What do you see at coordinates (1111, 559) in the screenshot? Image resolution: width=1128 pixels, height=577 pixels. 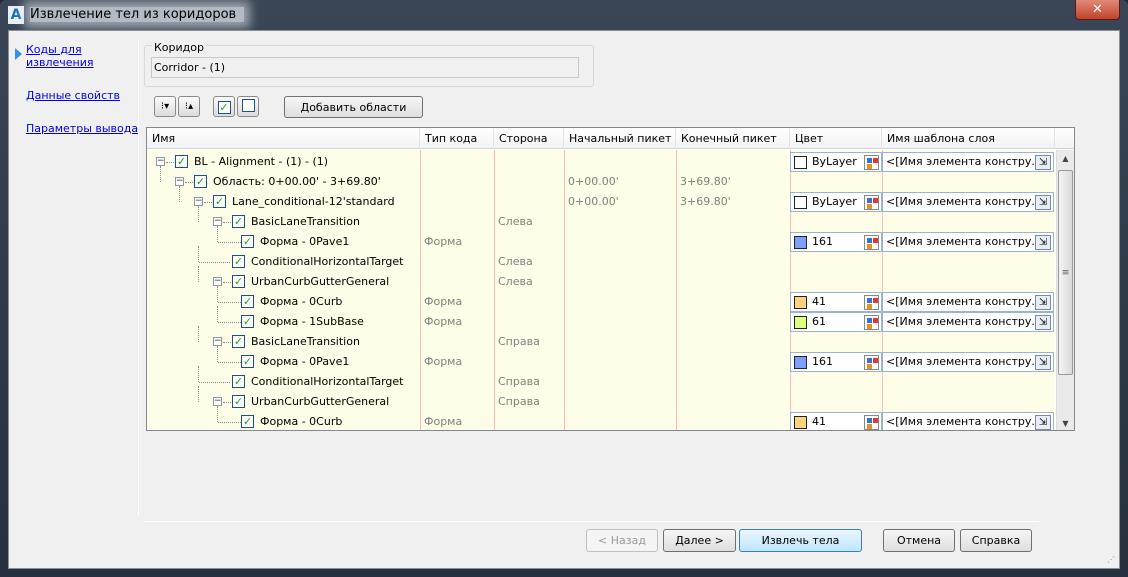 I see `resize-grip-icon: ⋰` at bounding box center [1111, 559].